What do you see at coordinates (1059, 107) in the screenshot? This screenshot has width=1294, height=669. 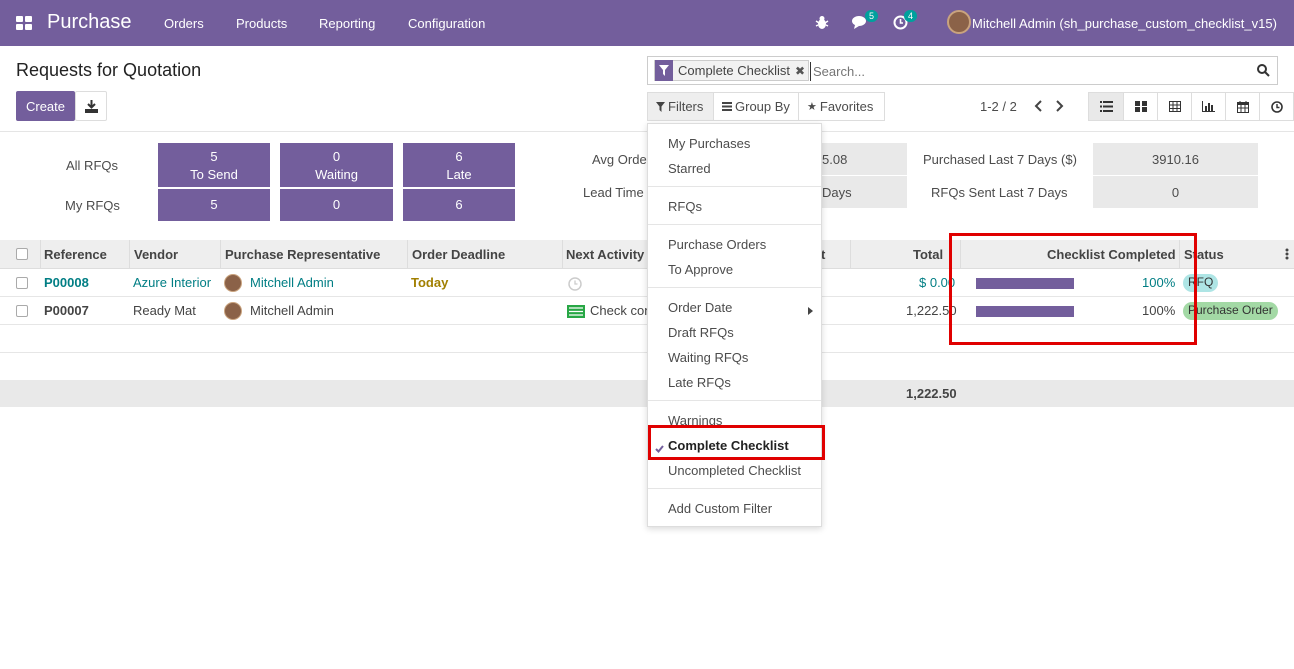 I see `pager-next-icon` at bounding box center [1059, 107].